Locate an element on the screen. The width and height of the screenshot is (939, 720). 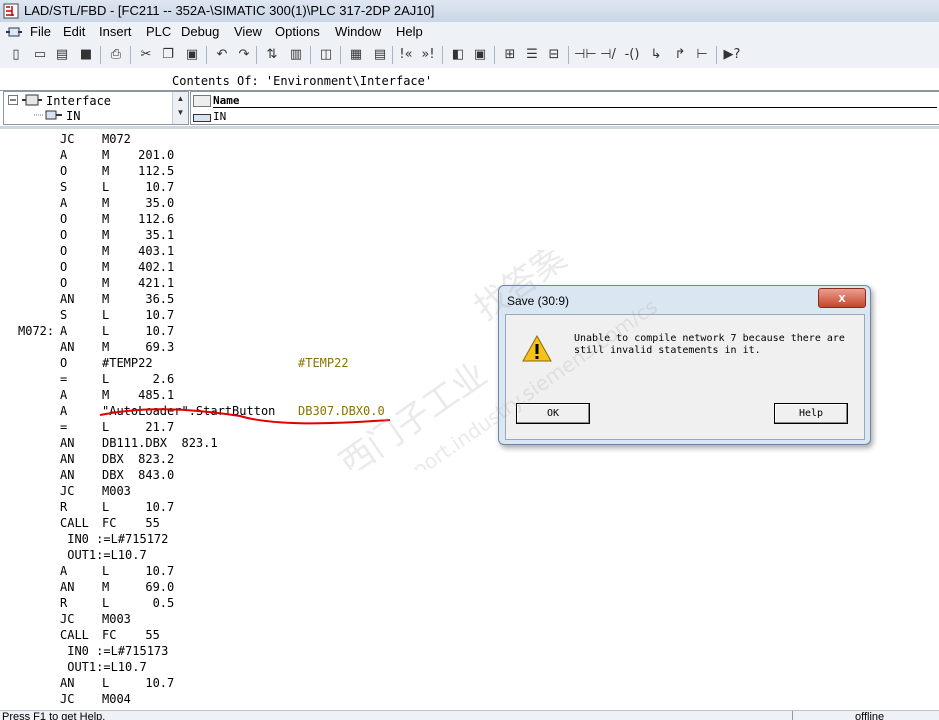
tree-root-label: Interface is located at coordinates (78, 101).